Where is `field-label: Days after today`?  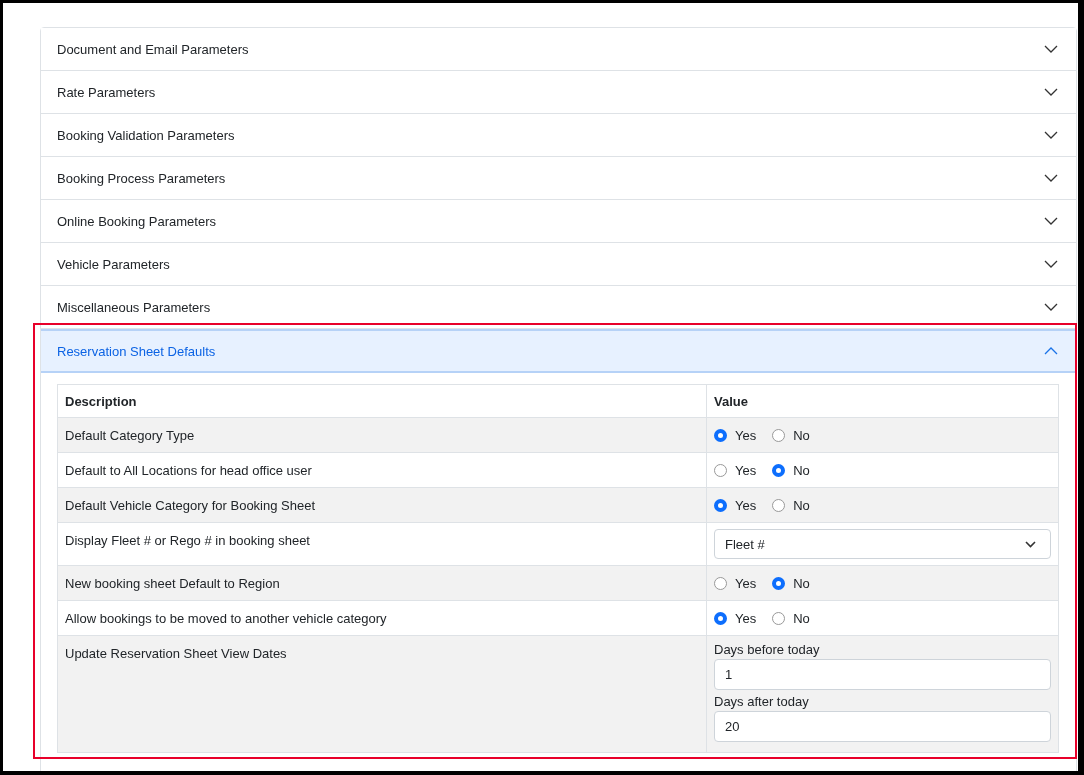 field-label: Days after today is located at coordinates (762, 701).